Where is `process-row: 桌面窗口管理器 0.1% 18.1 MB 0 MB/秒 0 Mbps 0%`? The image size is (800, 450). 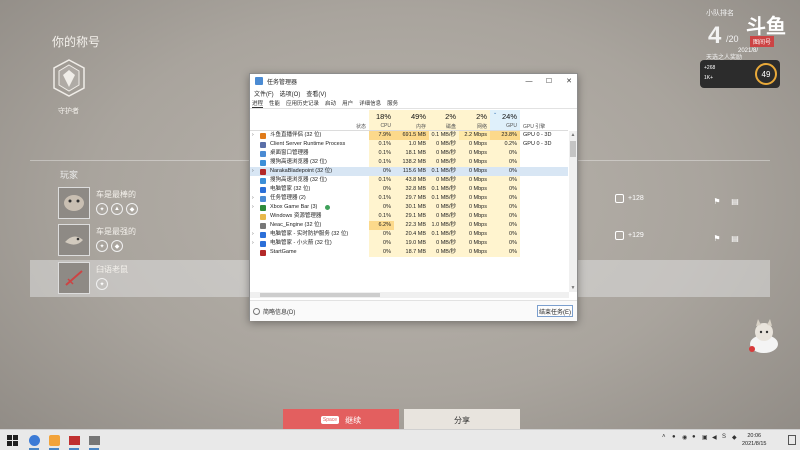
process-row: 桌面窗口管理器 0.1% 18.1 MB 0 MB/秒 0 Mbps 0% is located at coordinates (409, 153).